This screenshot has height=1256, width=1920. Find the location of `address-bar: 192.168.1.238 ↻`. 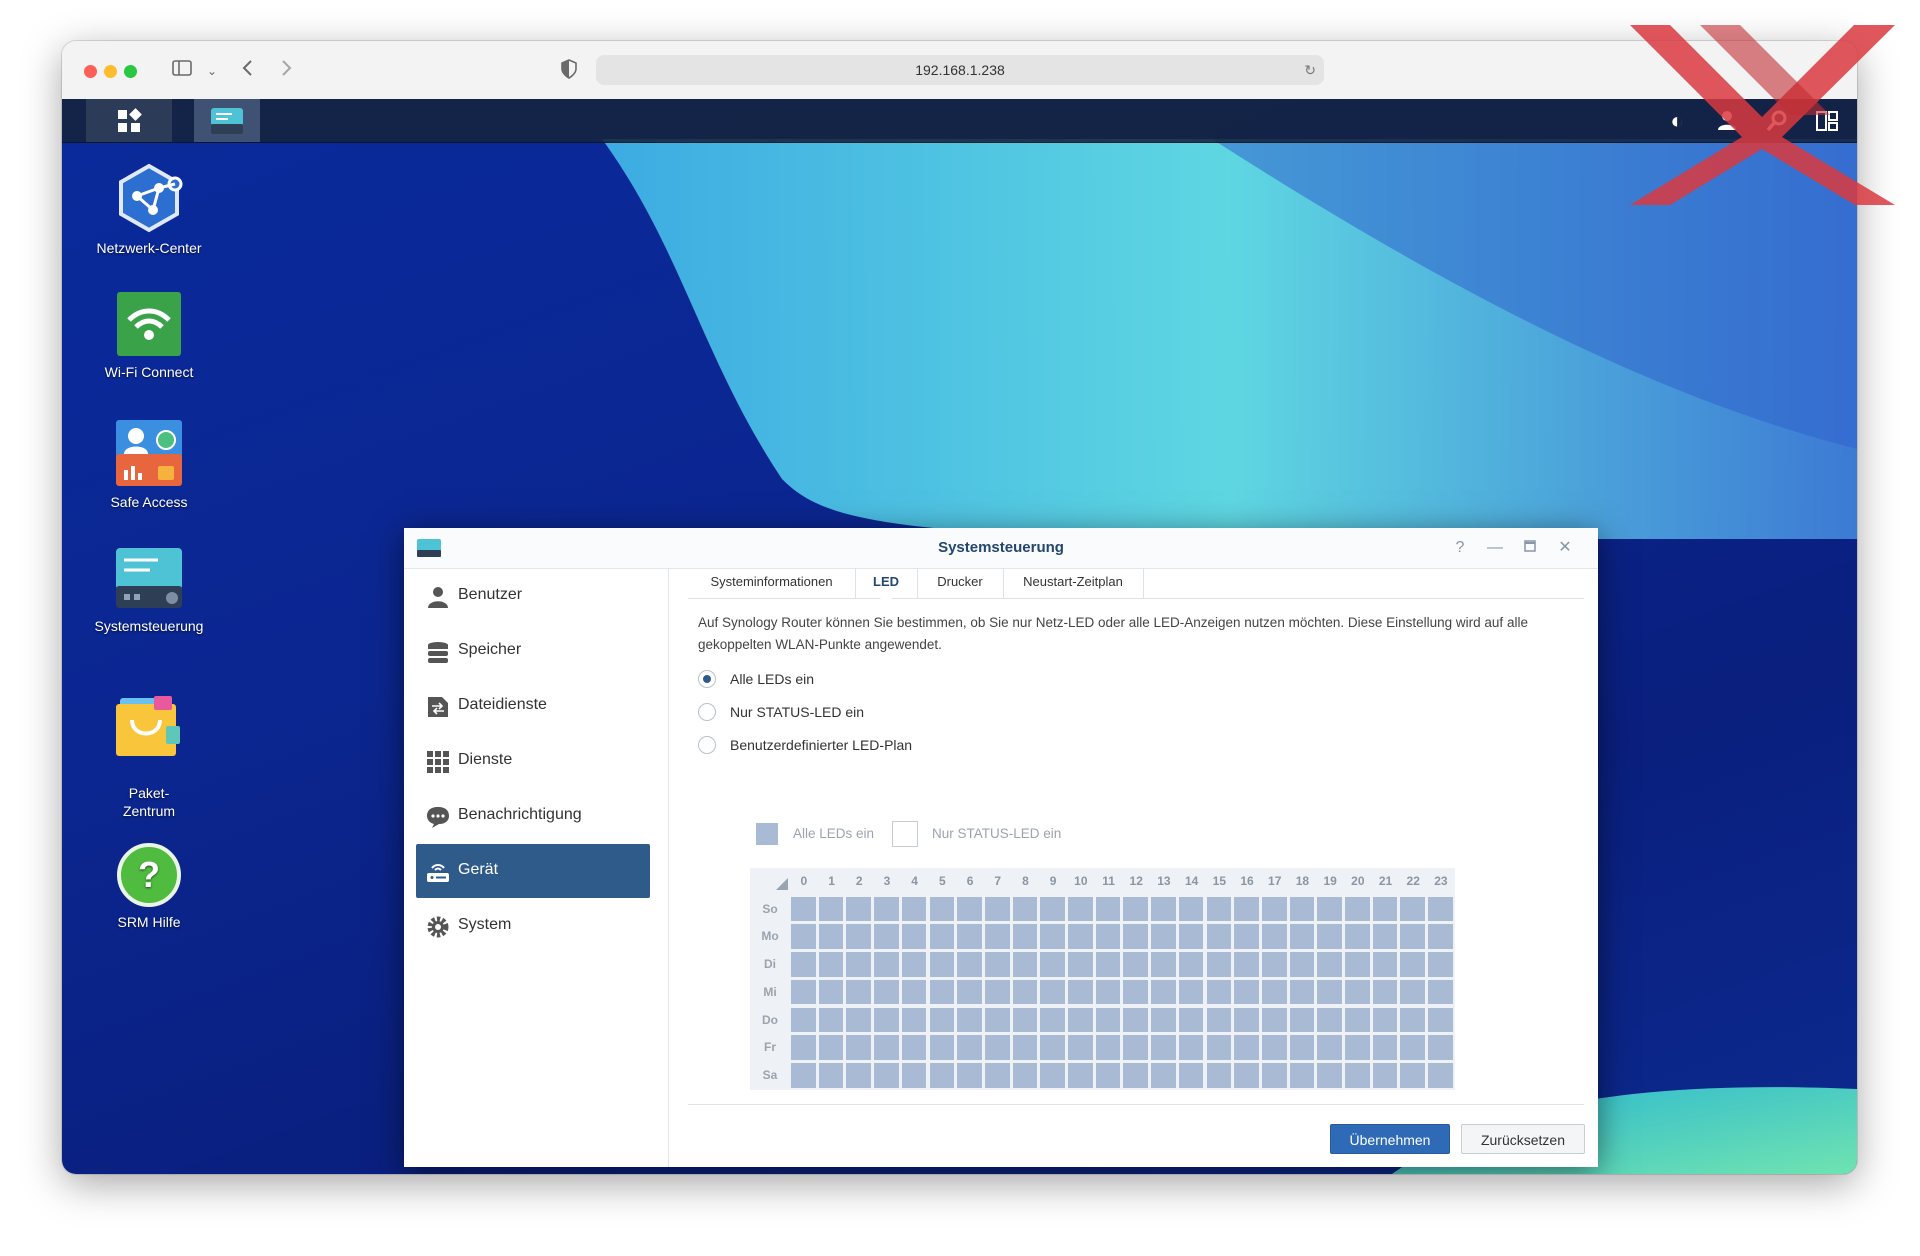

address-bar: 192.168.1.238 ↻ is located at coordinates (960, 70).